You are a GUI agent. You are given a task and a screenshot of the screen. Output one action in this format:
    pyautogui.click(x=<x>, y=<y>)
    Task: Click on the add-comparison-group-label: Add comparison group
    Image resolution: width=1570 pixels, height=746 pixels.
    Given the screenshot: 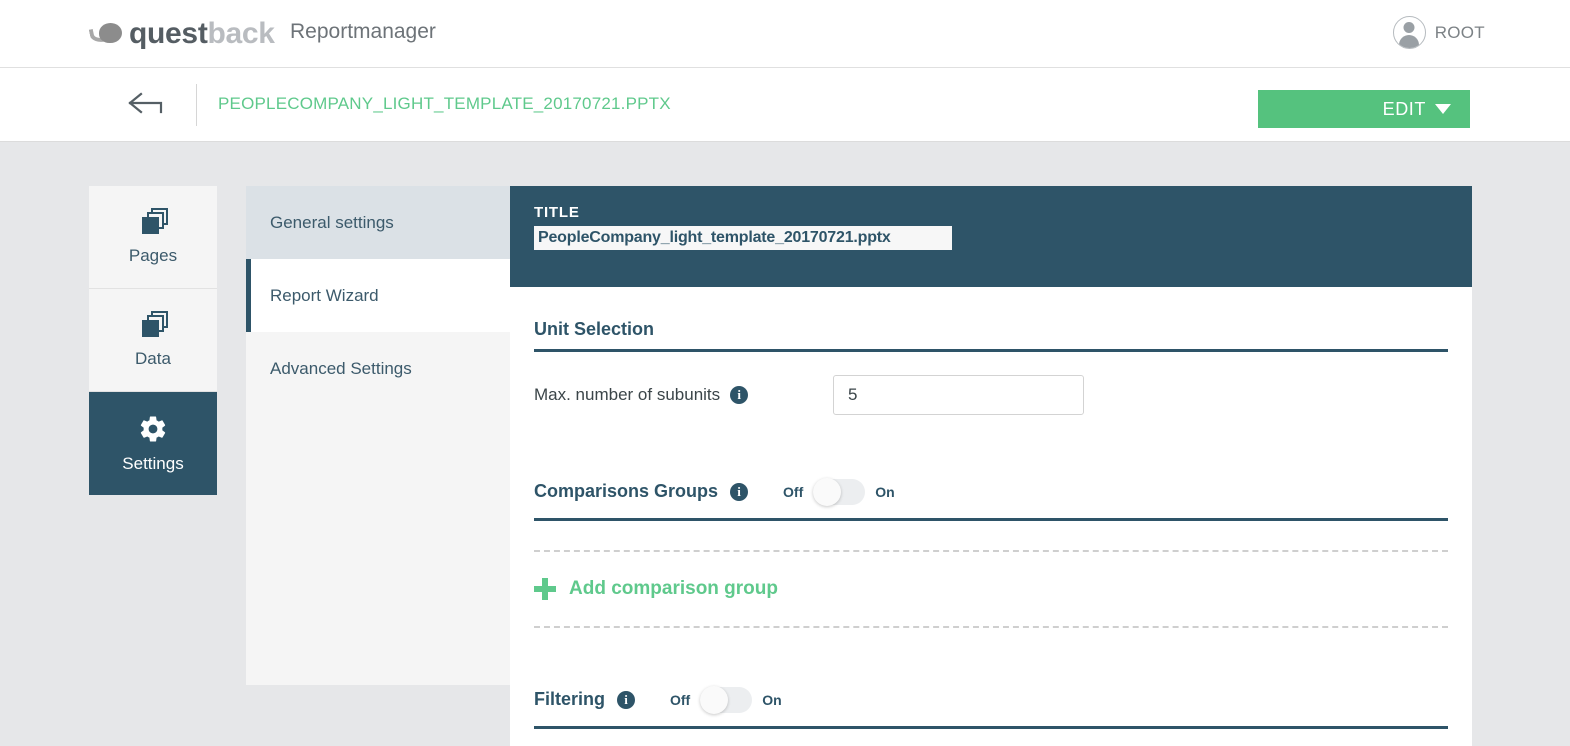 What is the action you would take?
    pyautogui.click(x=673, y=588)
    